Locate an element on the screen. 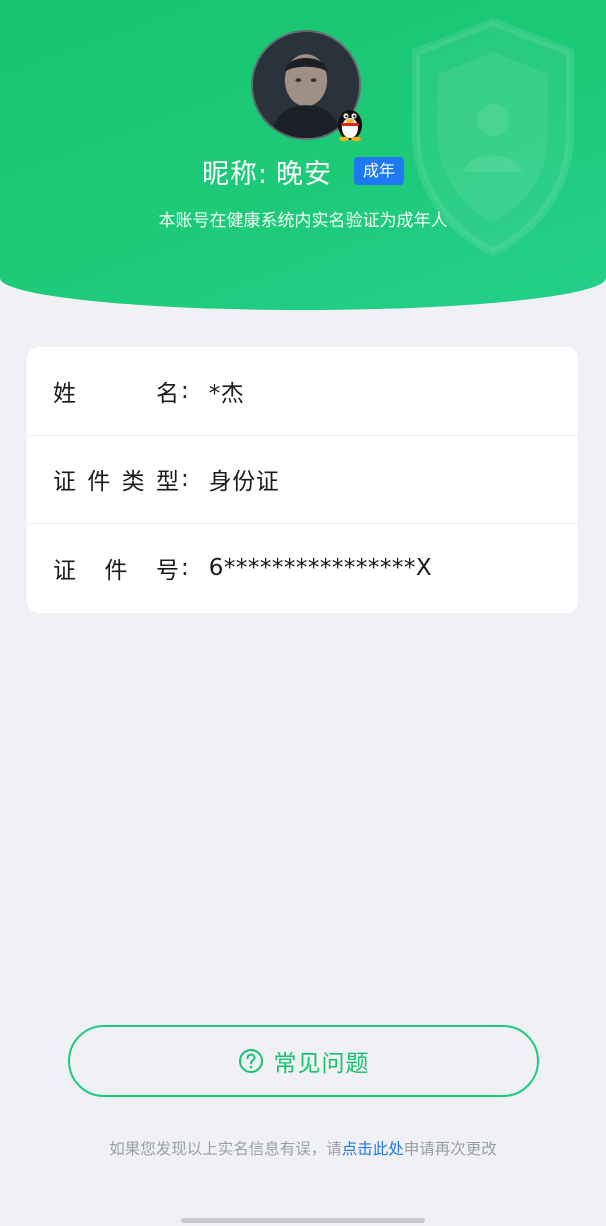  home-indicator is located at coordinates (303, 1220).